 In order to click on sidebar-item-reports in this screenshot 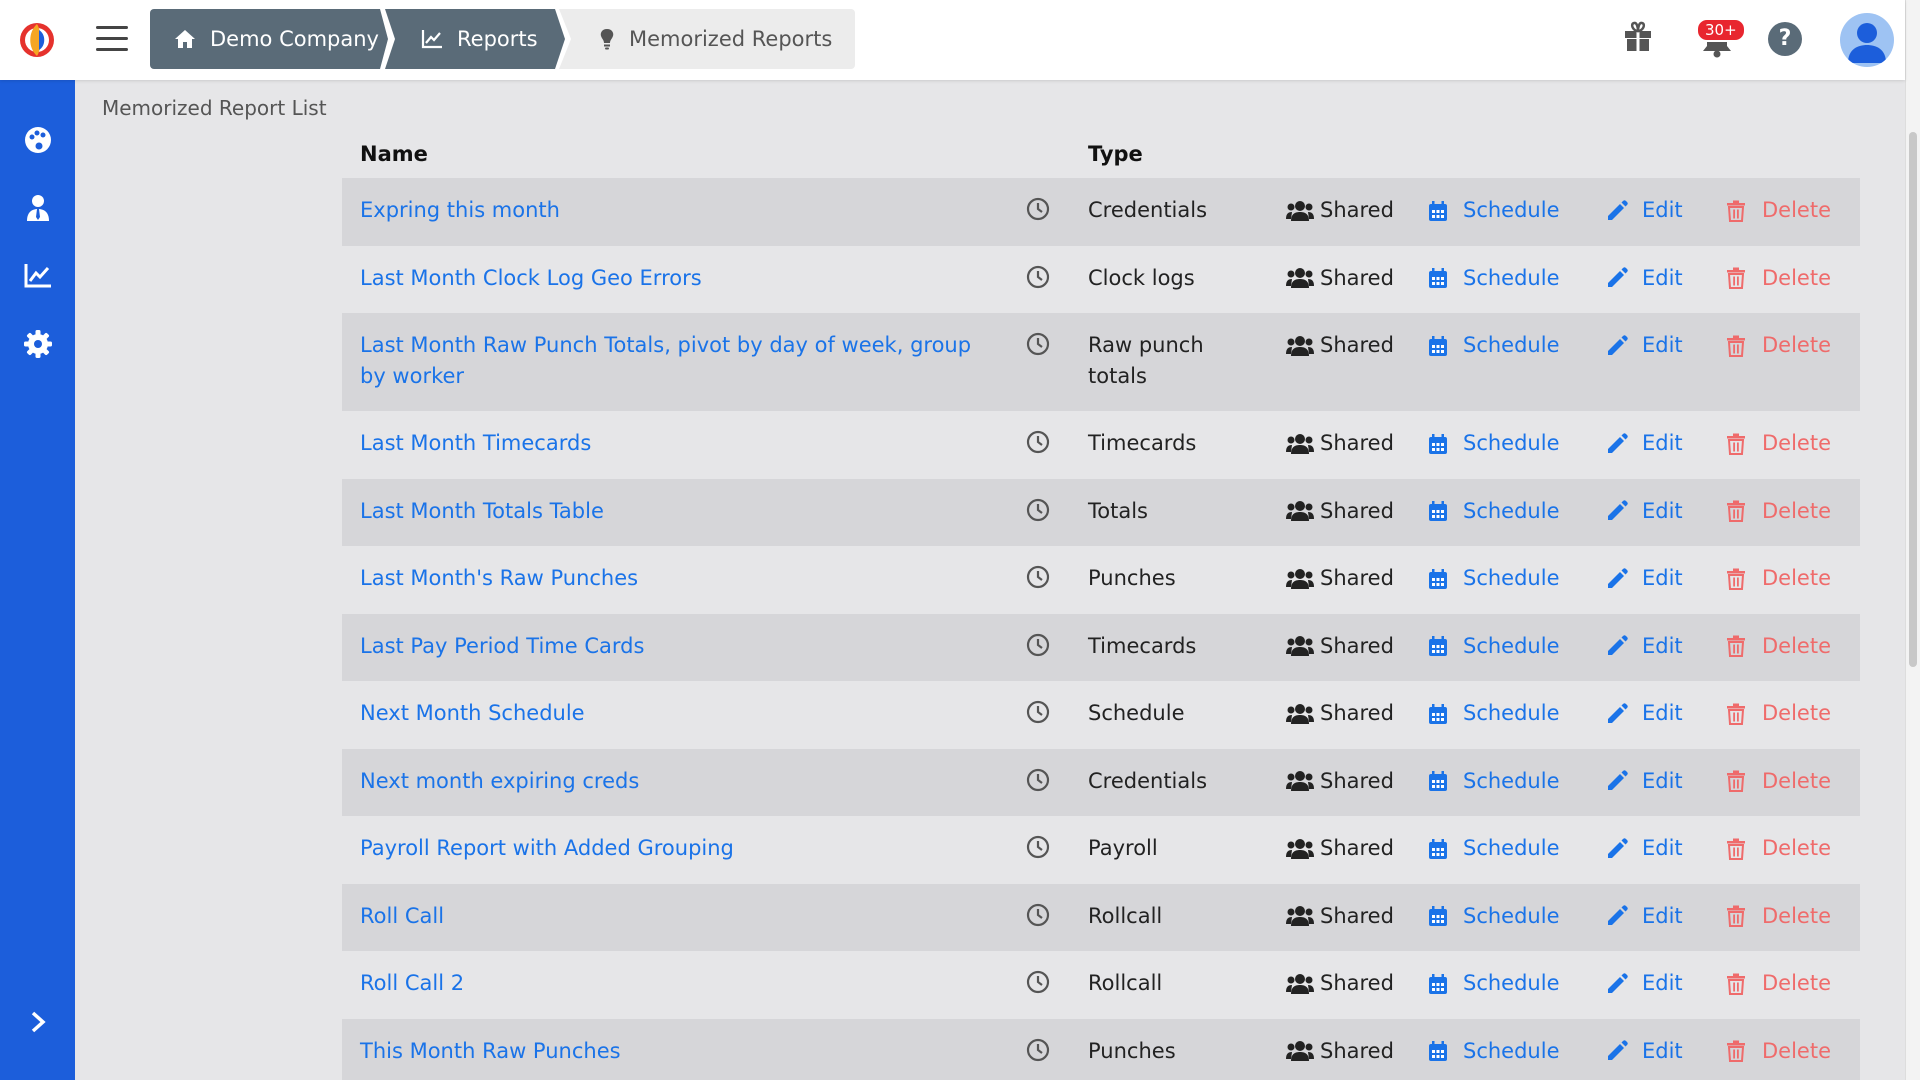, I will do `click(37, 276)`.